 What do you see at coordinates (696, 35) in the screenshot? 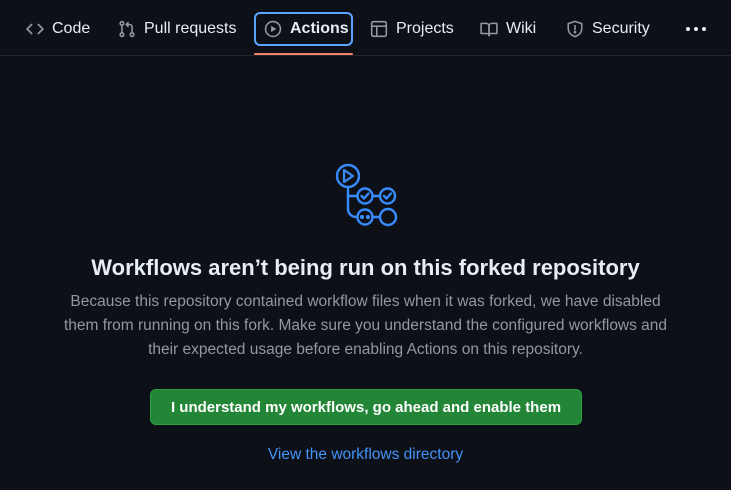
I see `kebab-horizontal-icon` at bounding box center [696, 35].